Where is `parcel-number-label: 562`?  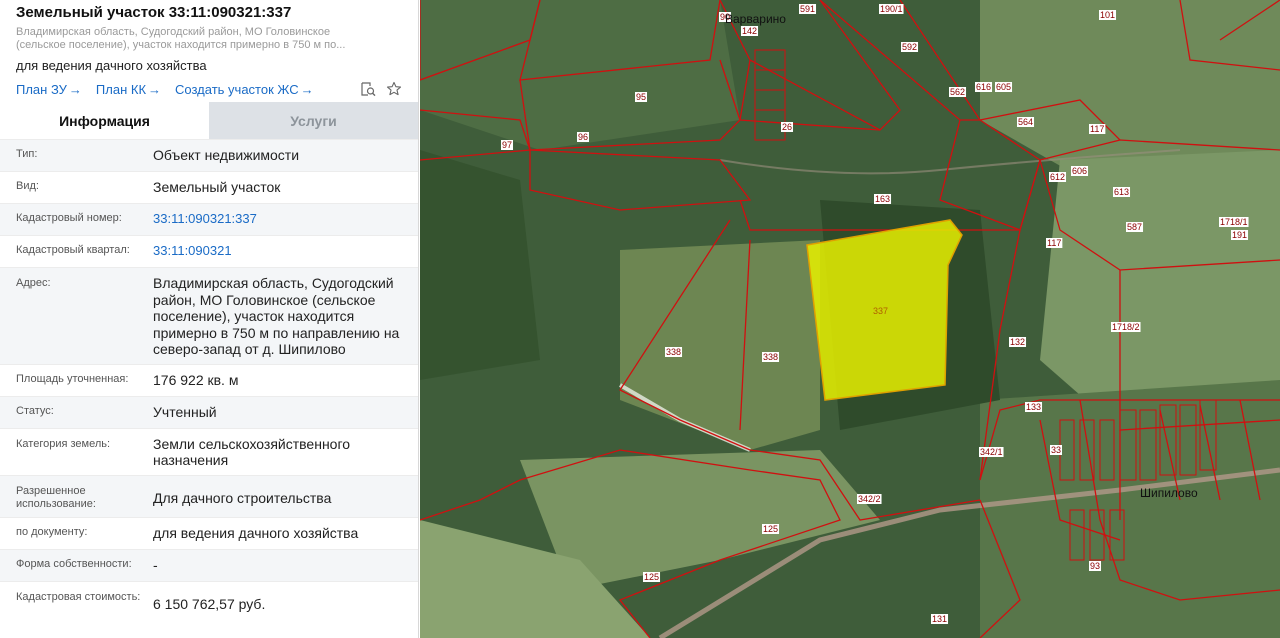 parcel-number-label: 562 is located at coordinates (957, 92).